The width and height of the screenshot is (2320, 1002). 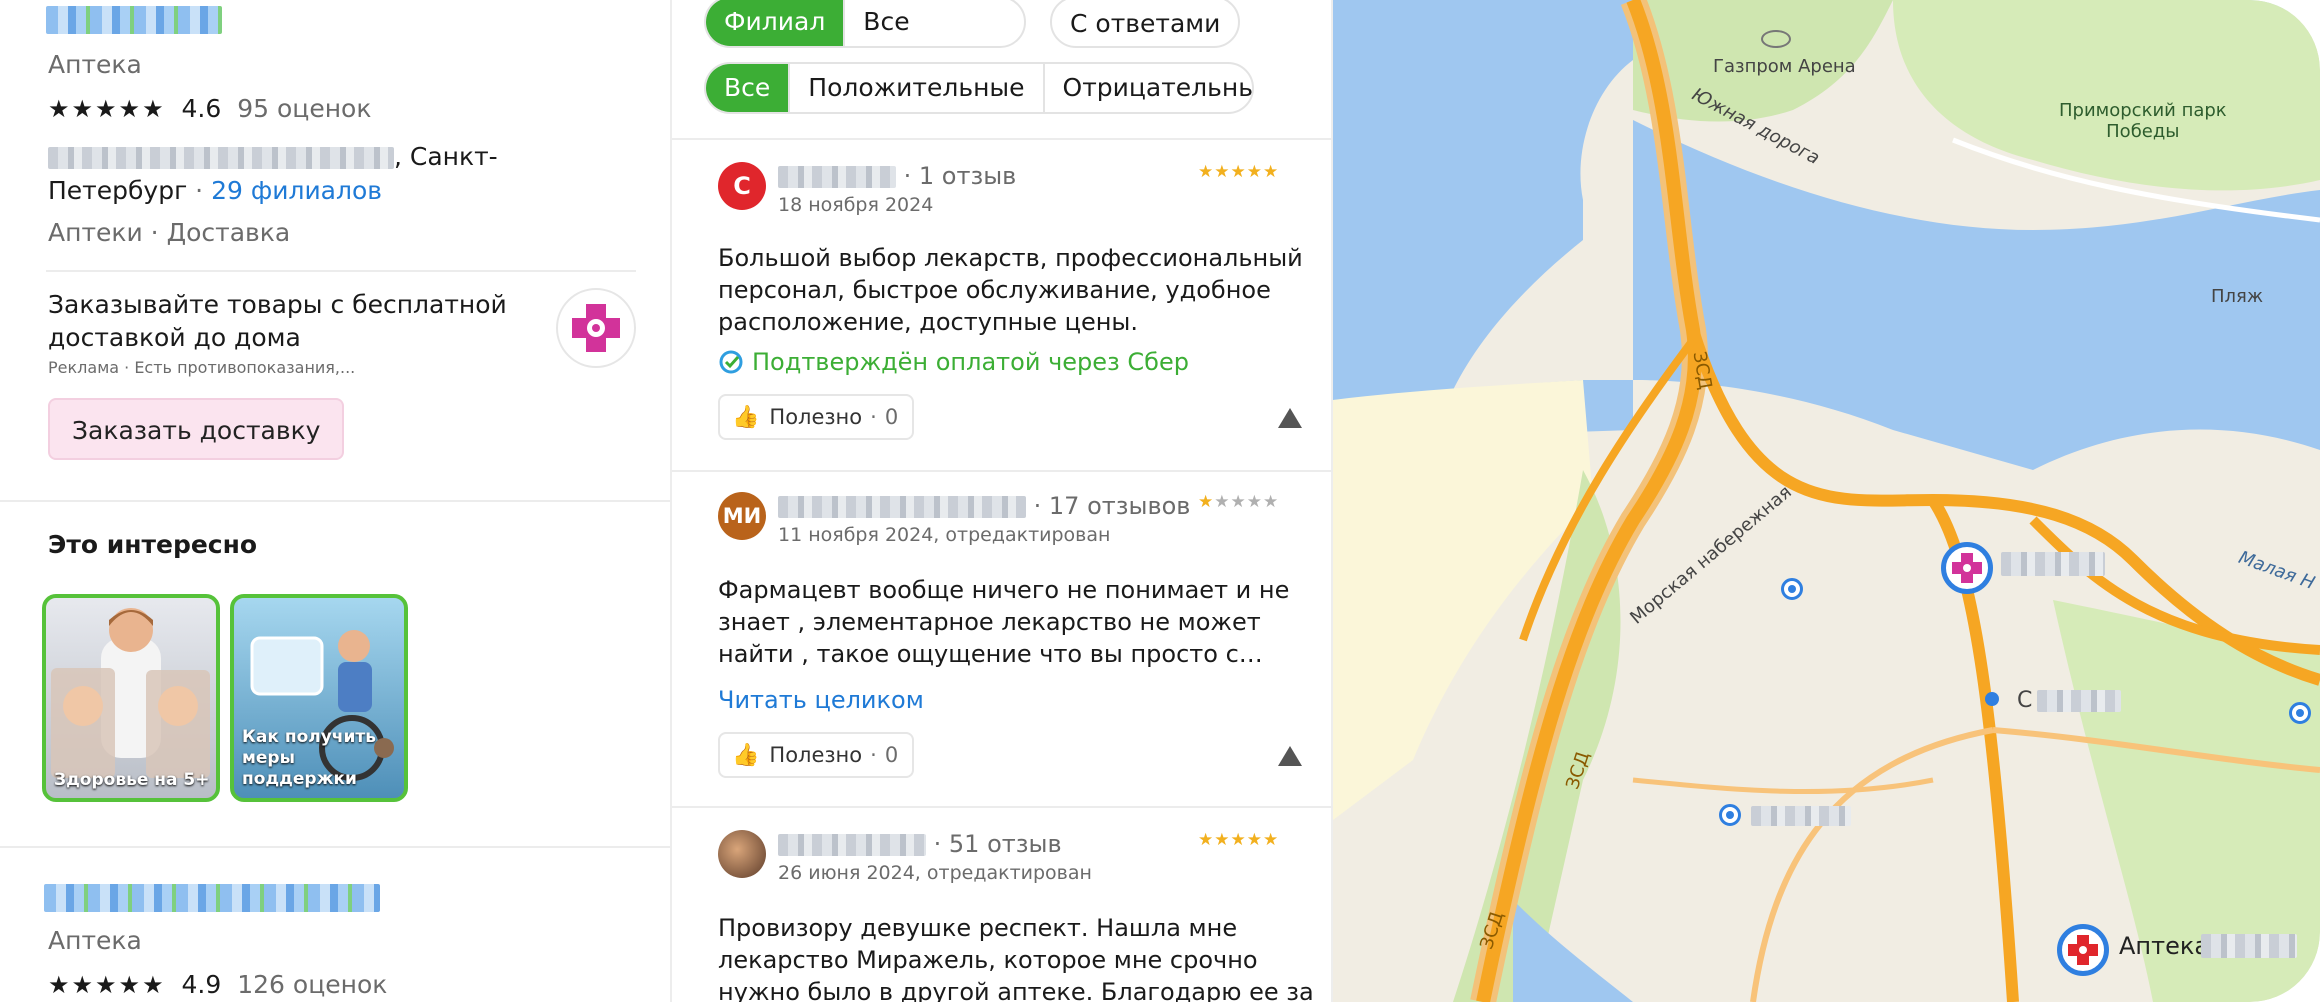 I want to click on avatar, so click(x=742, y=854).